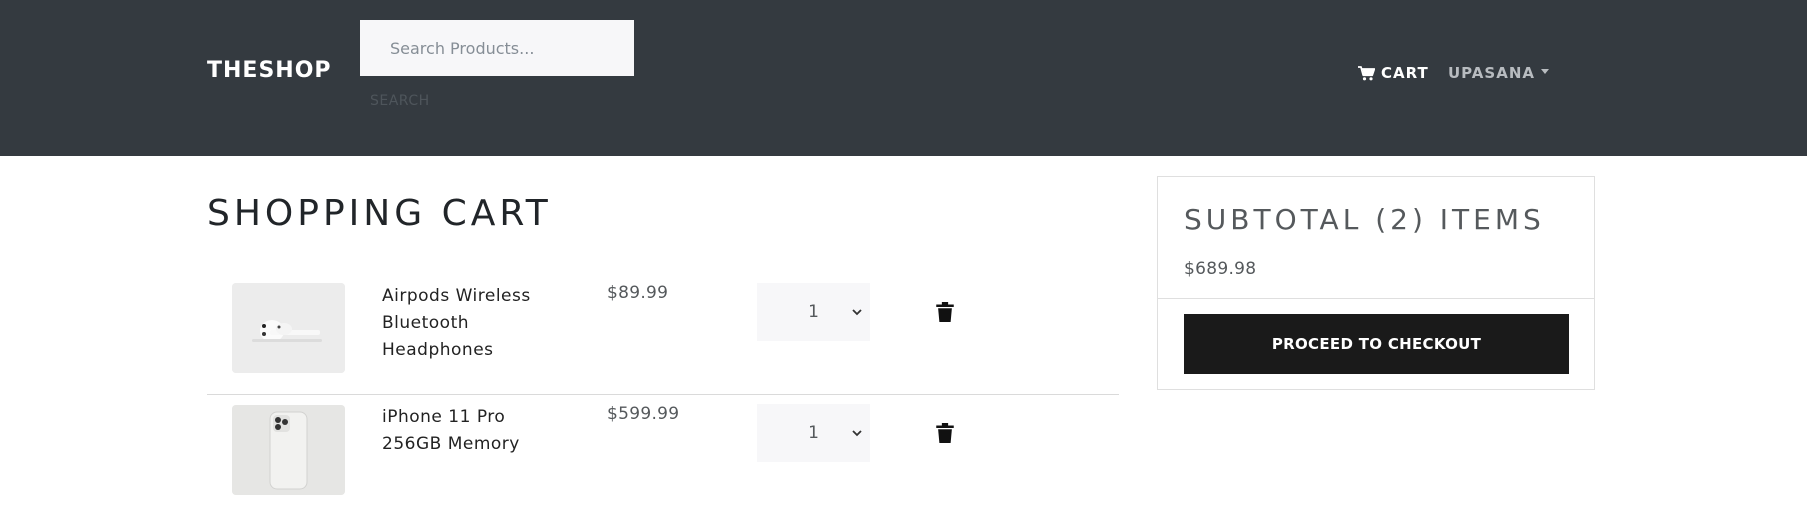  Describe the element at coordinates (288, 328) in the screenshot. I see `airpods-image` at that location.